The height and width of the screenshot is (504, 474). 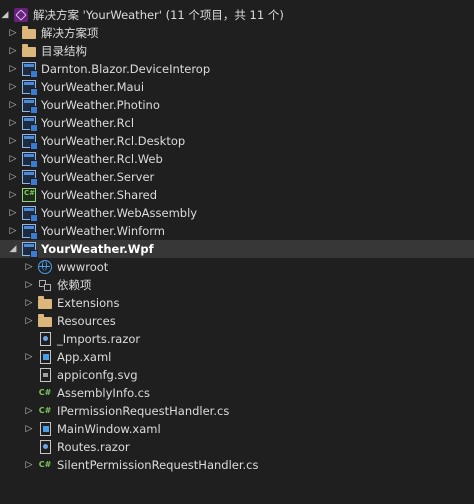 I want to click on tree-row-project: ▷ YourWeather.Rcl, so click(x=237, y=123).